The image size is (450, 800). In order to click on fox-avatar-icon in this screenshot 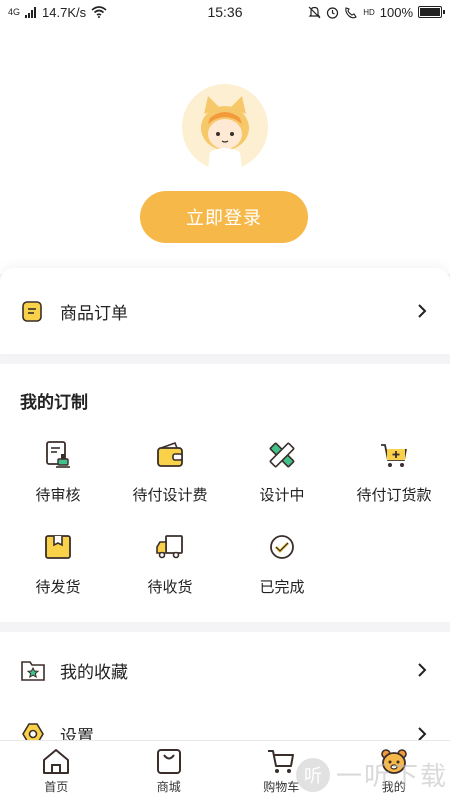, I will do `click(225, 127)`.